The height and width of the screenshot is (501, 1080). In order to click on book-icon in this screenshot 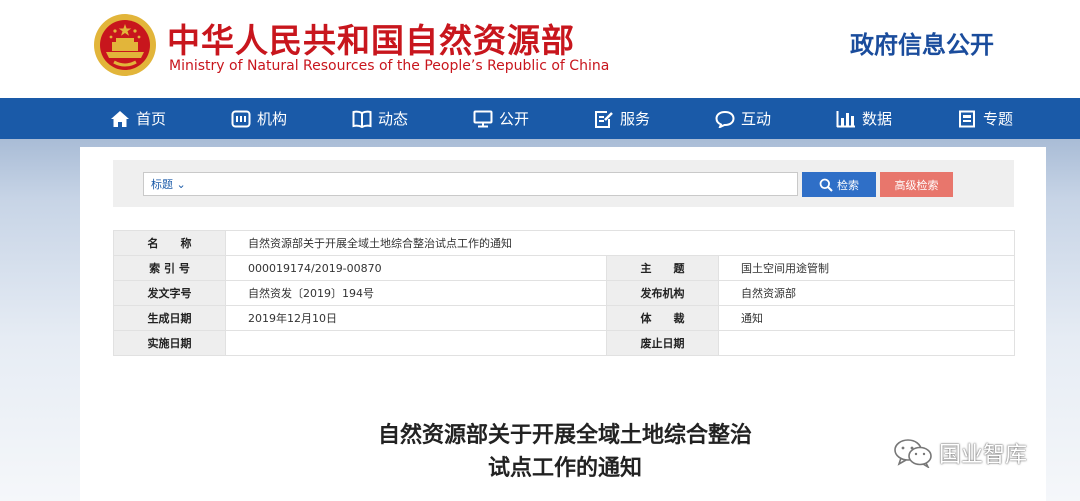, I will do `click(362, 119)`.